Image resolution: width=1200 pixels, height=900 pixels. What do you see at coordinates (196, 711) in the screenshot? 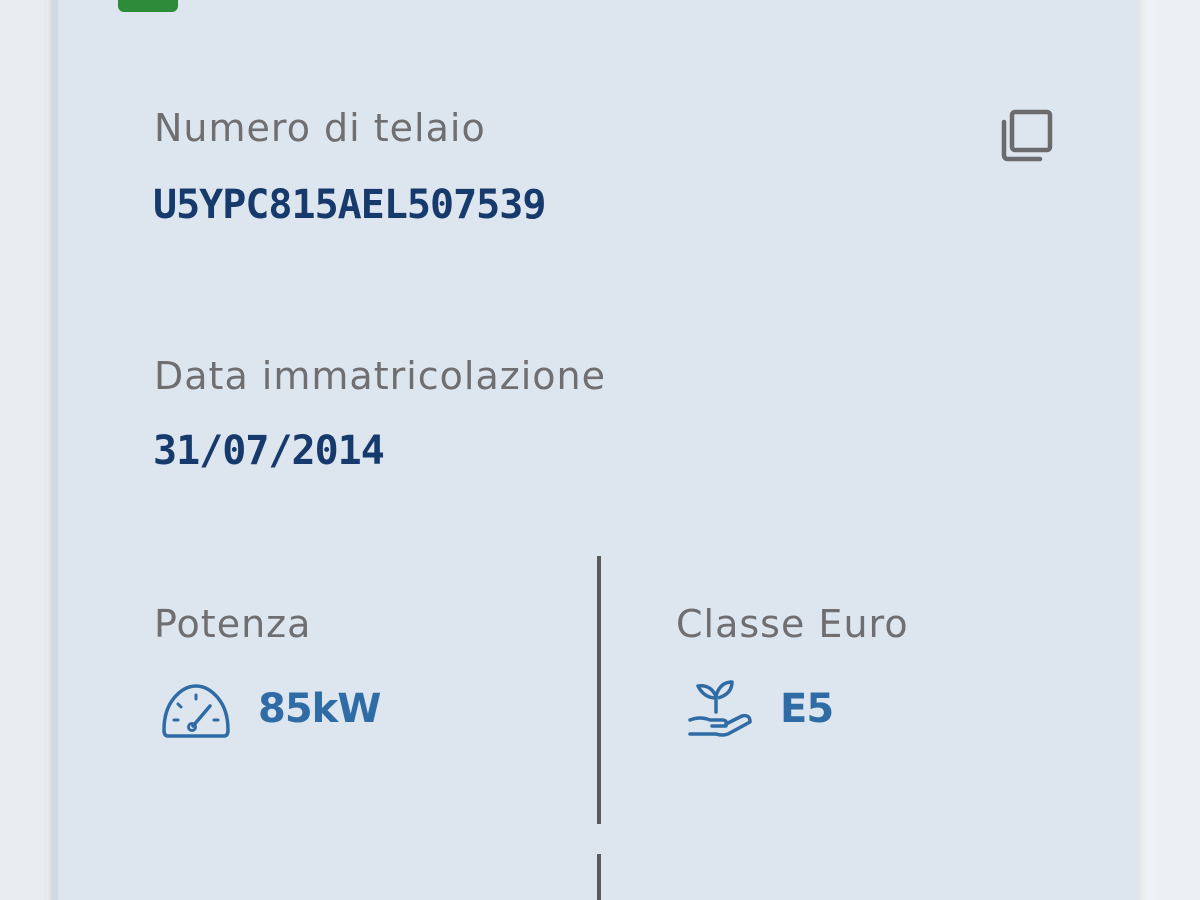
I see `speedometer-icon` at bounding box center [196, 711].